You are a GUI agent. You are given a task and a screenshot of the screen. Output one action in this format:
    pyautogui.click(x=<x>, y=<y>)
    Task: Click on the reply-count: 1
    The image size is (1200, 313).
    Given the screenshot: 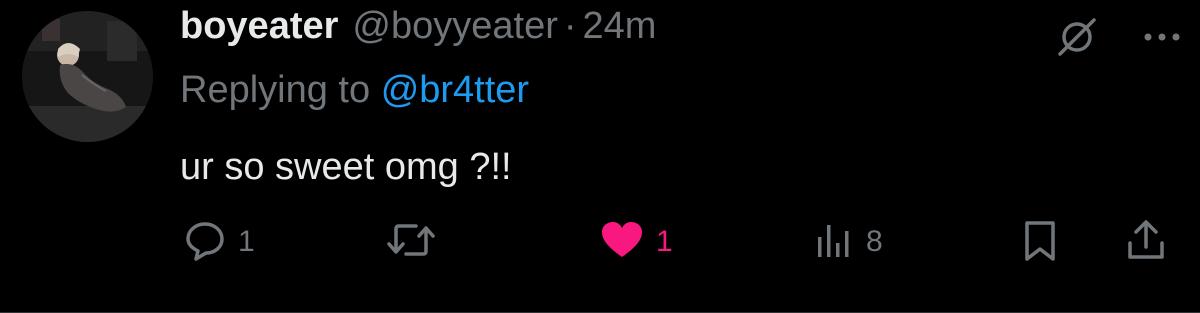 What is the action you would take?
    pyautogui.click(x=246, y=241)
    